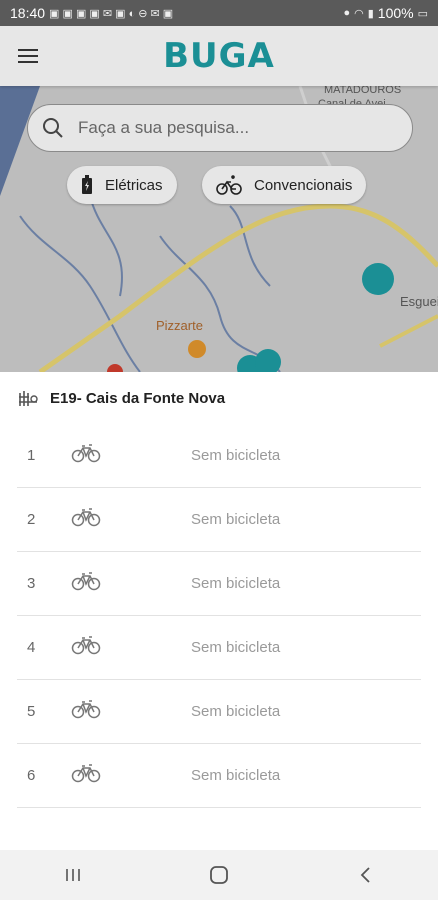 Image resolution: width=438 pixels, height=900 pixels. I want to click on list-item: 5 Sem bicicleta, so click(219, 712).